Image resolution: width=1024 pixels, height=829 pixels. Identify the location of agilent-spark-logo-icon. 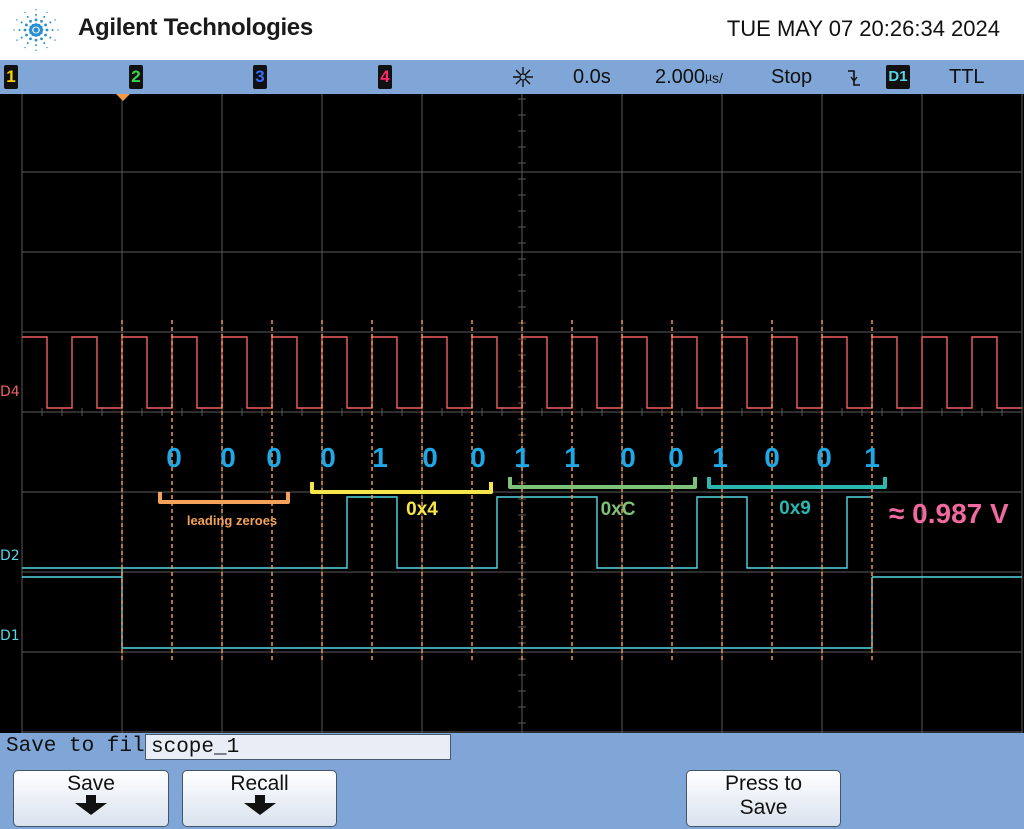
(36, 30).